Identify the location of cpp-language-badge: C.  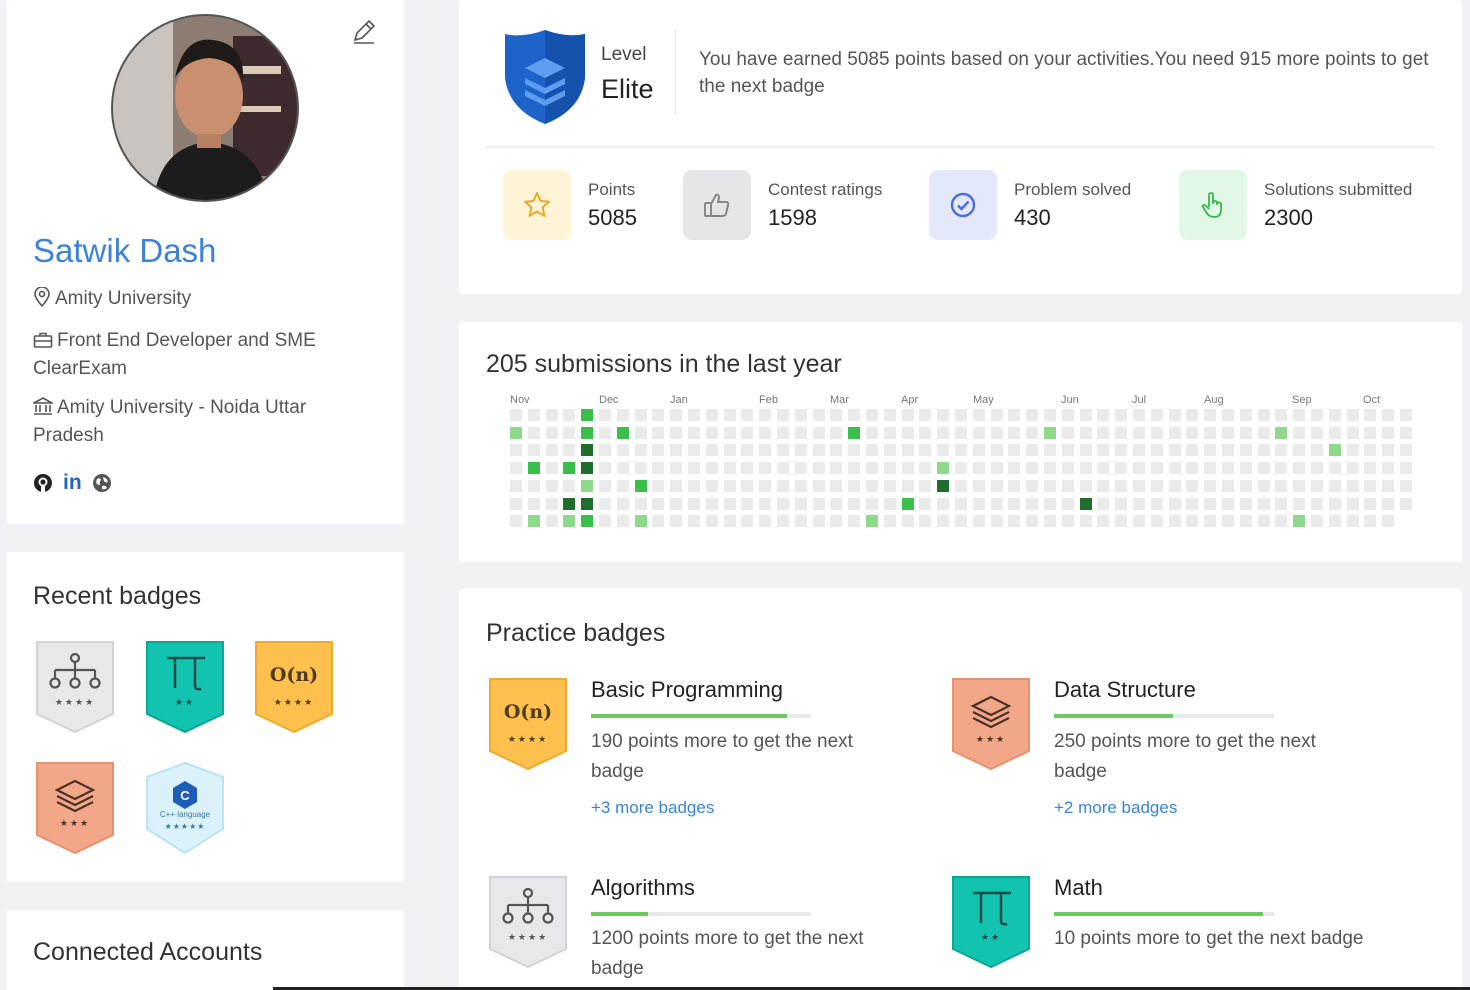
(185, 808).